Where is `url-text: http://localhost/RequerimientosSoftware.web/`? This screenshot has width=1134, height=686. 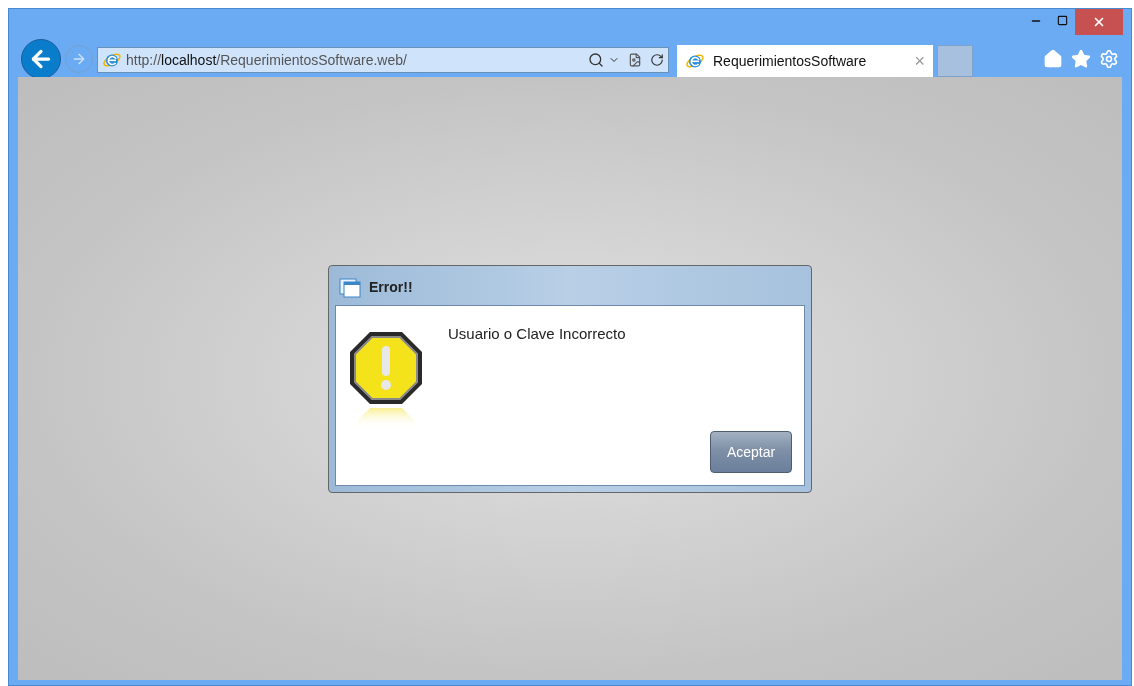
url-text: http://localhost/RequerimientosSoftware.web/ is located at coordinates (266, 60).